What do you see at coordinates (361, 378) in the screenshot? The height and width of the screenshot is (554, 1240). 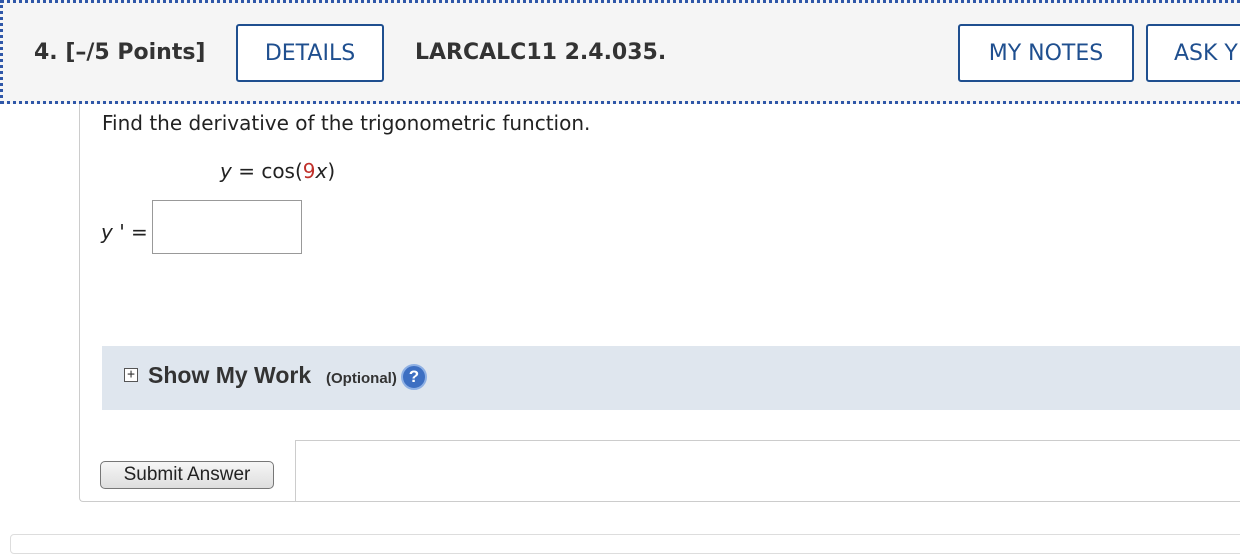 I see `optional-label: (Optional)` at bounding box center [361, 378].